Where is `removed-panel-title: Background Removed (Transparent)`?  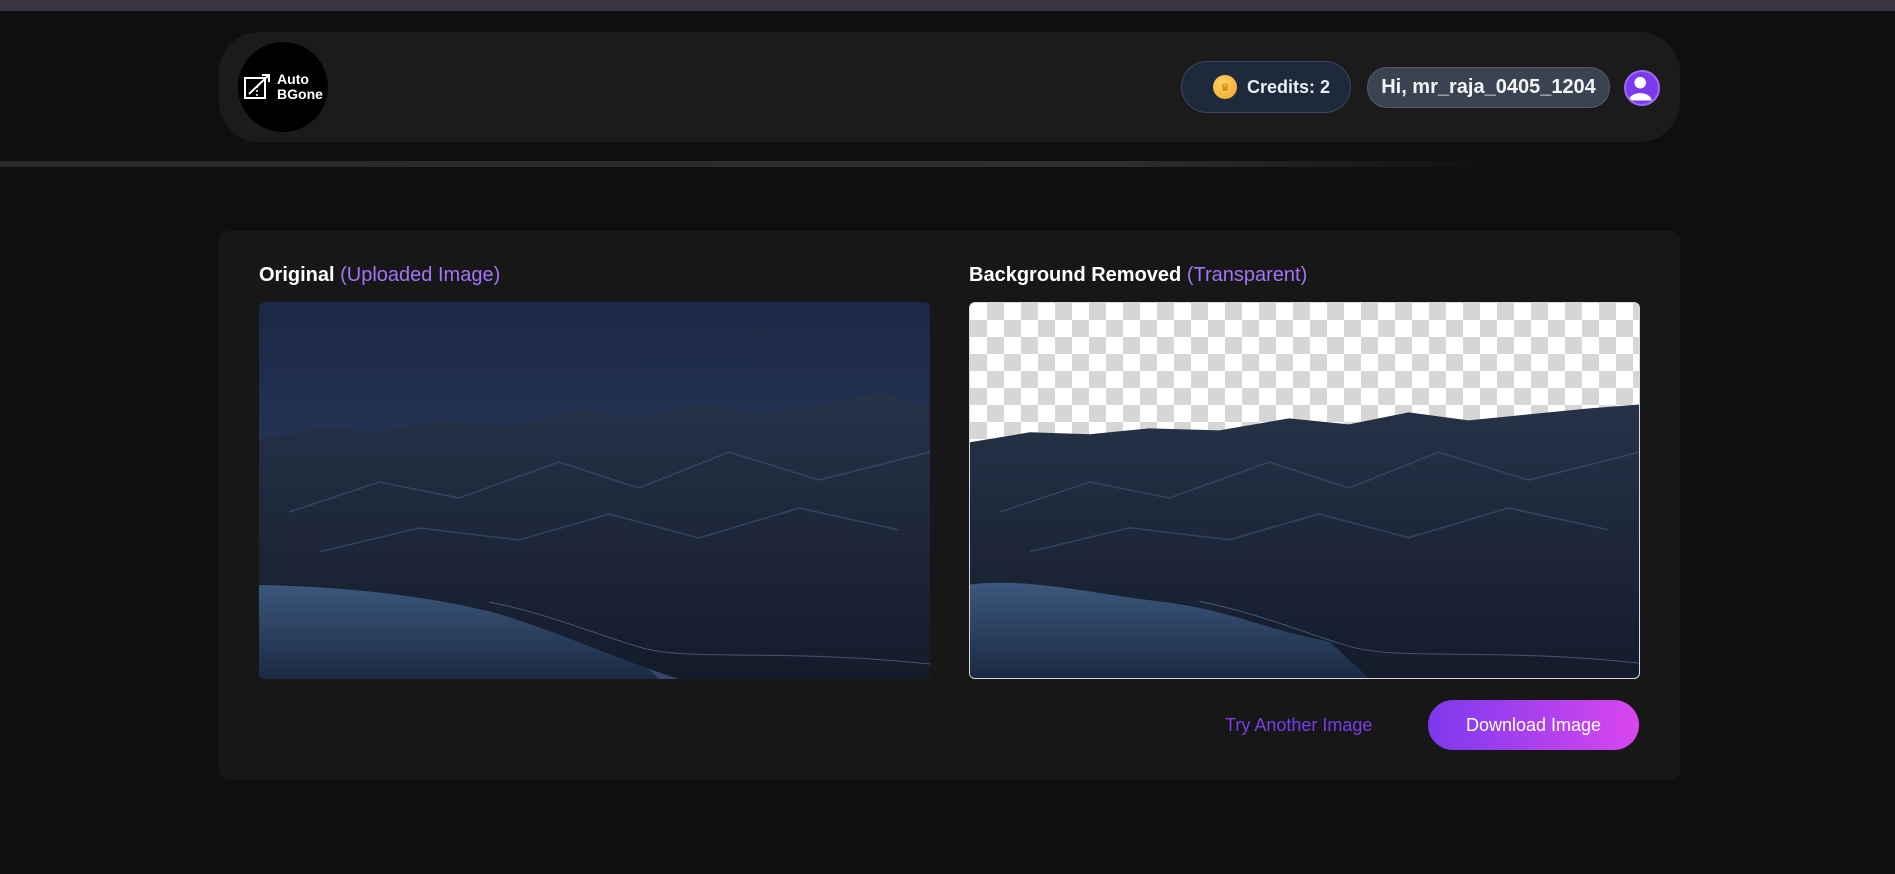 removed-panel-title: Background Removed (Transparent) is located at coordinates (1138, 275).